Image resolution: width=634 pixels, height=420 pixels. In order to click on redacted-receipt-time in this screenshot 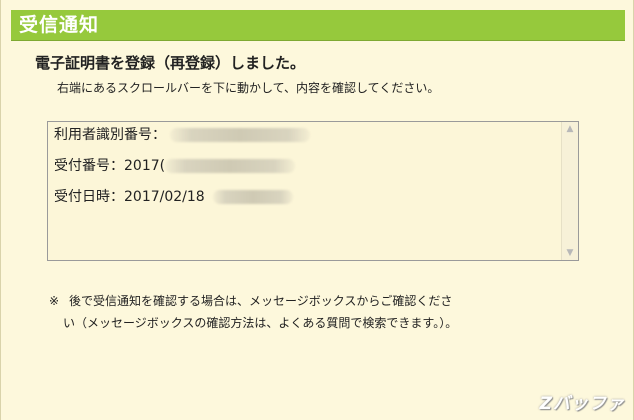, I will do `click(252, 197)`.